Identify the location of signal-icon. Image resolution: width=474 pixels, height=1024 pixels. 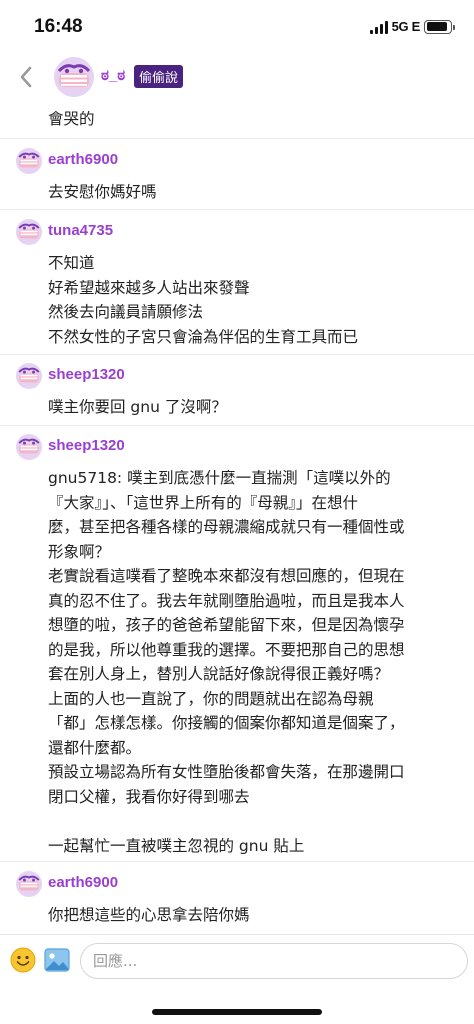
(378, 27).